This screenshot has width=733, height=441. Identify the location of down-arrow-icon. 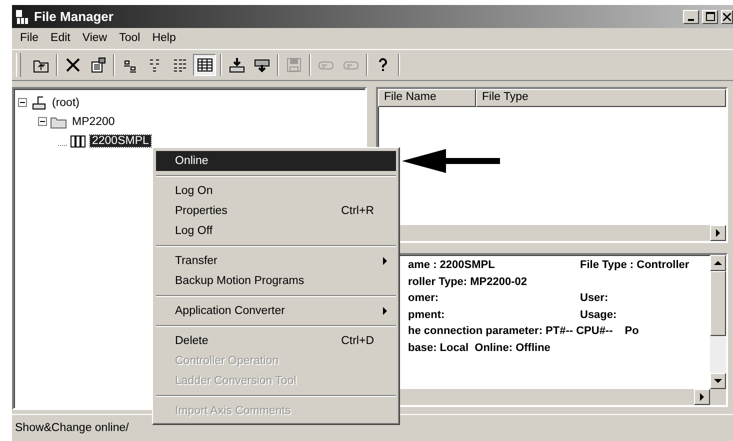
(718, 381).